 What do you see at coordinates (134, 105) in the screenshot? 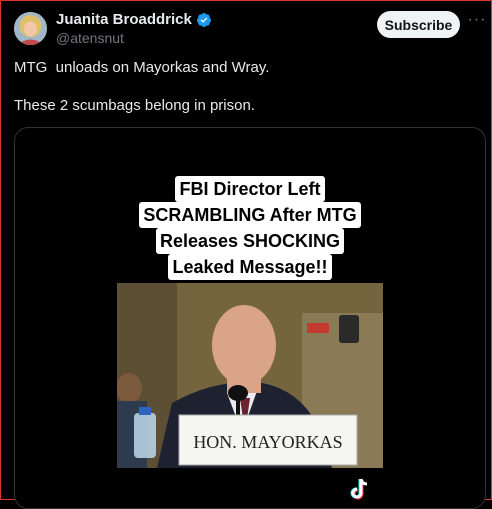
I see `tweet-line-2: These 2 scumbags belong in prison.` at bounding box center [134, 105].